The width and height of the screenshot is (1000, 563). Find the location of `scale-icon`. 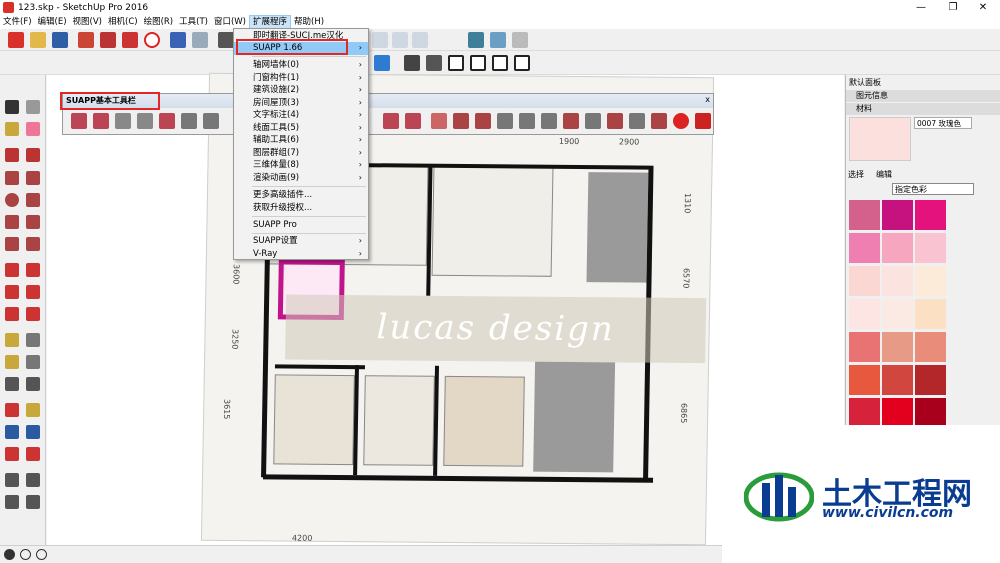

scale-icon is located at coordinates (12, 314).